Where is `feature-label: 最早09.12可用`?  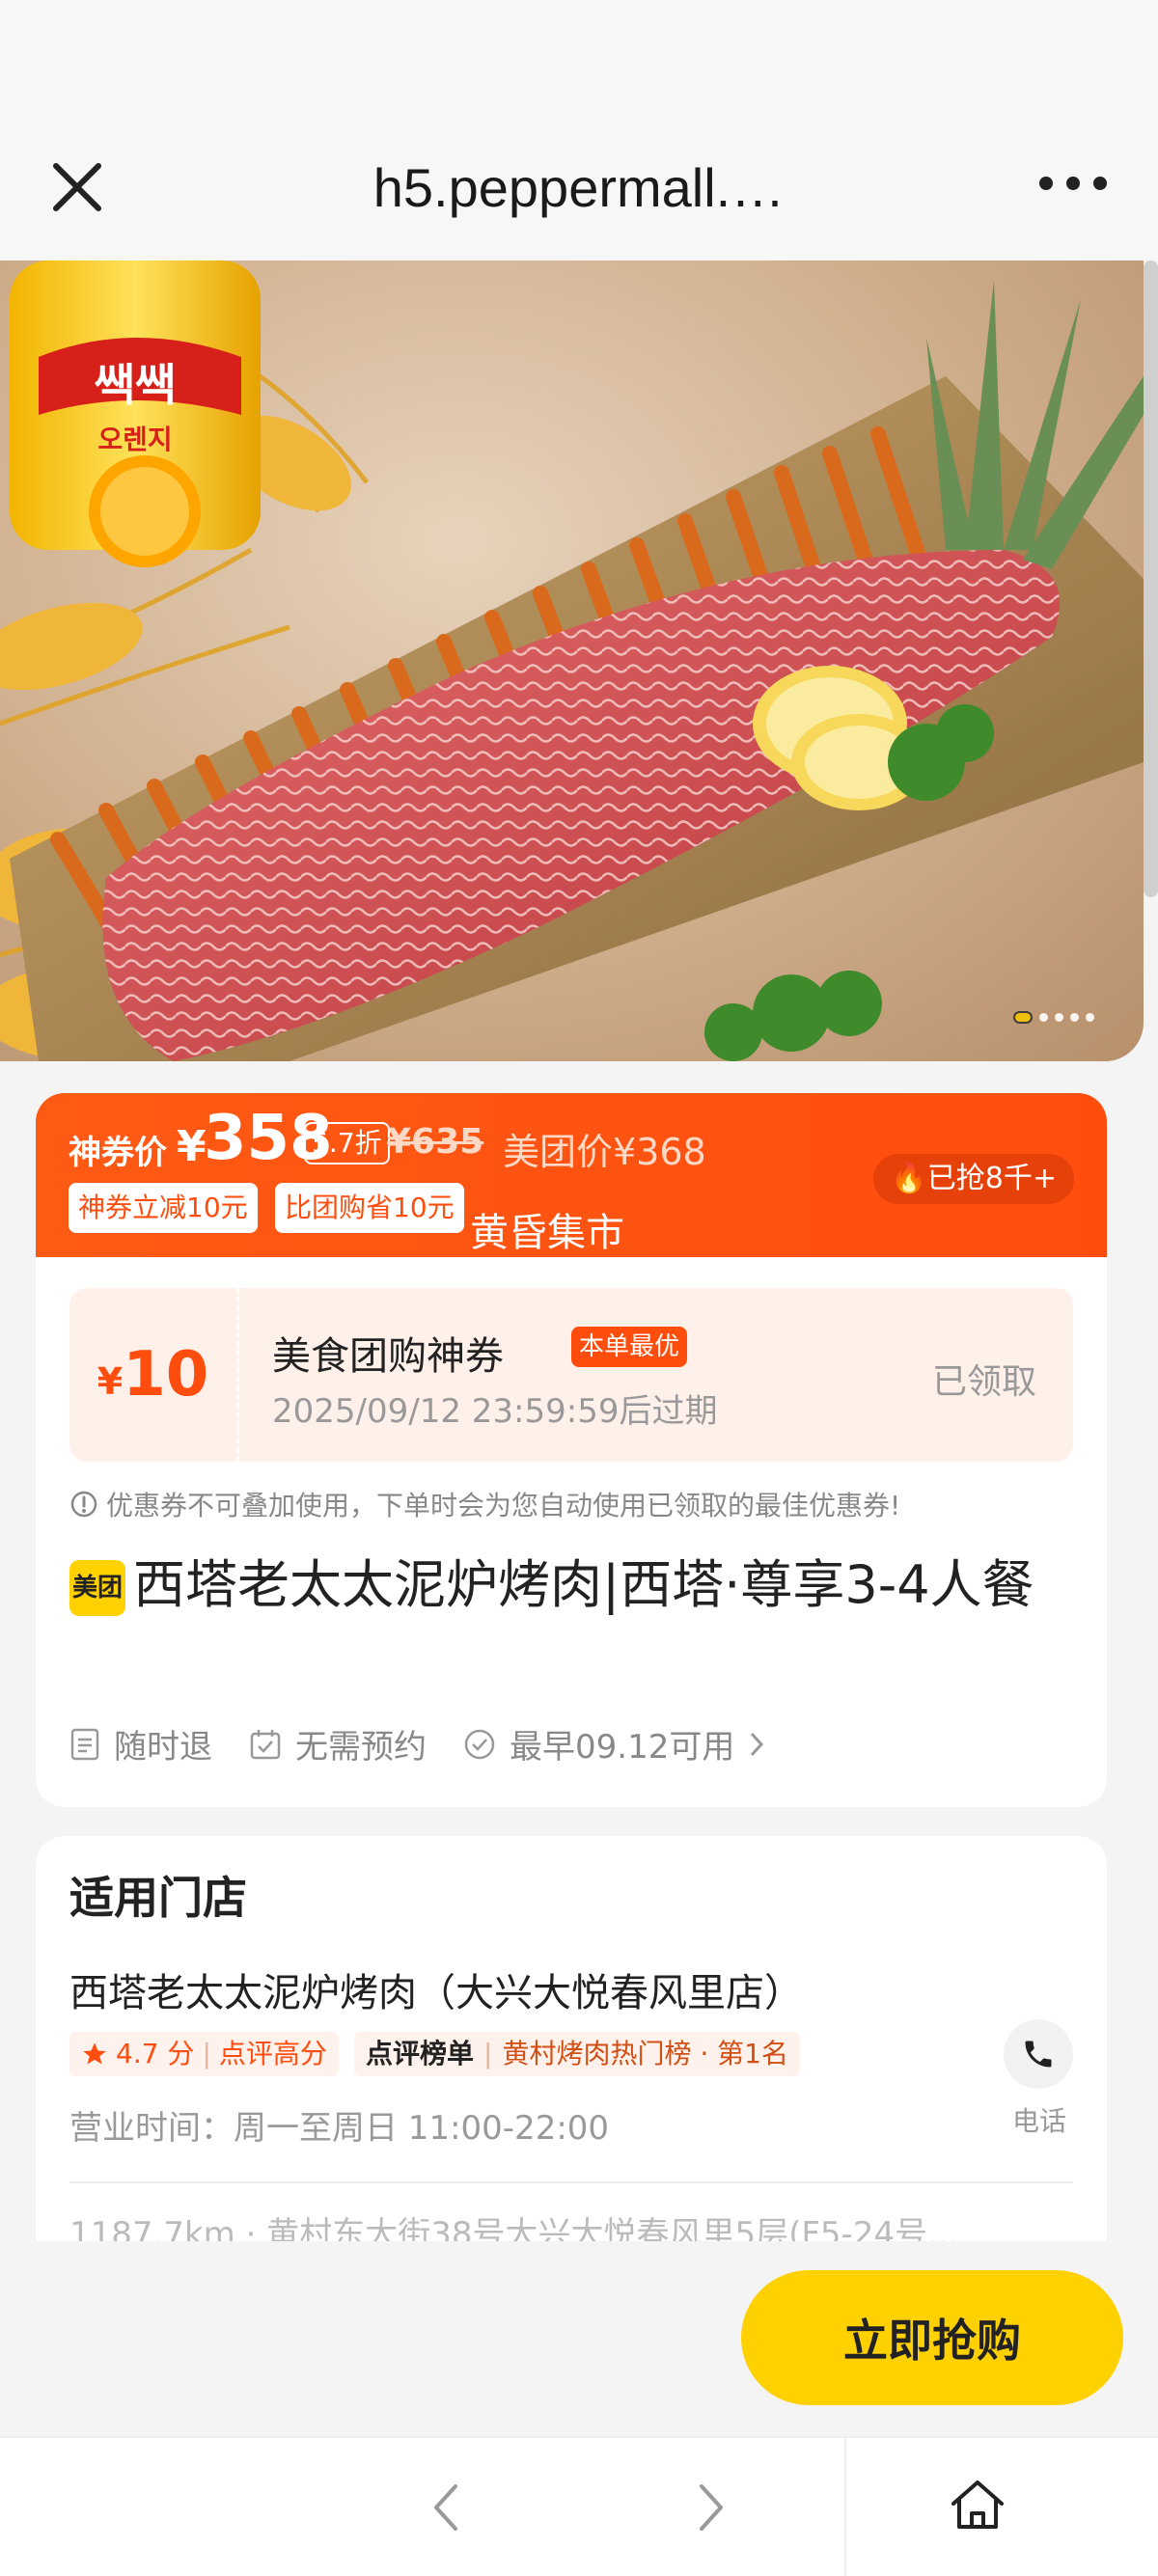
feature-label: 最早09.12可用 is located at coordinates (622, 1748).